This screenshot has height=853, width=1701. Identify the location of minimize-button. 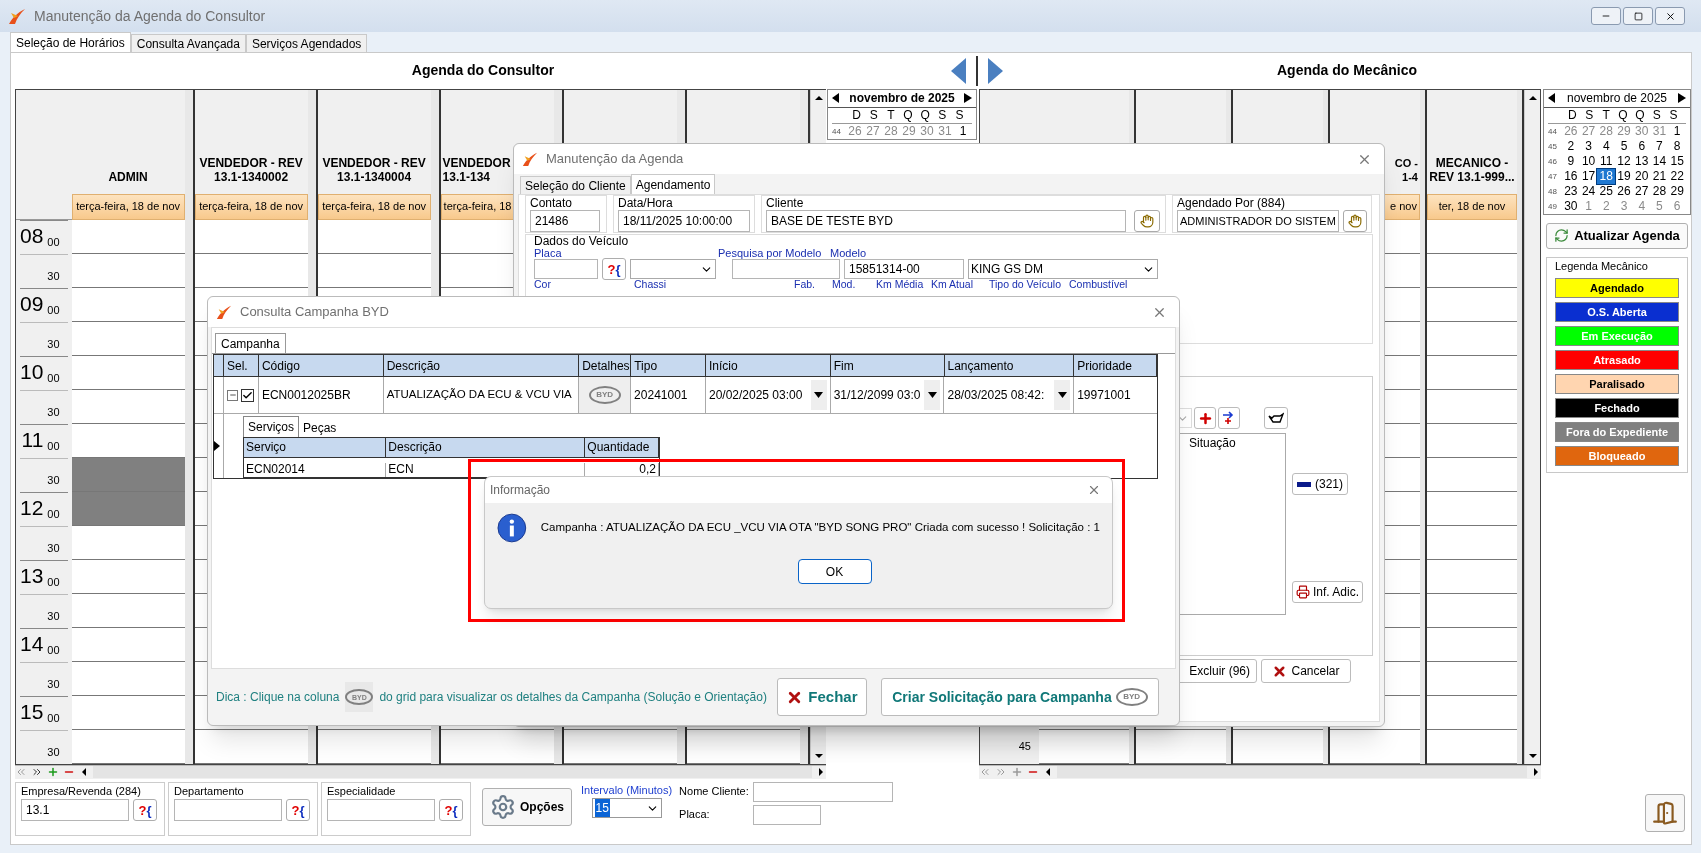
(1606, 16).